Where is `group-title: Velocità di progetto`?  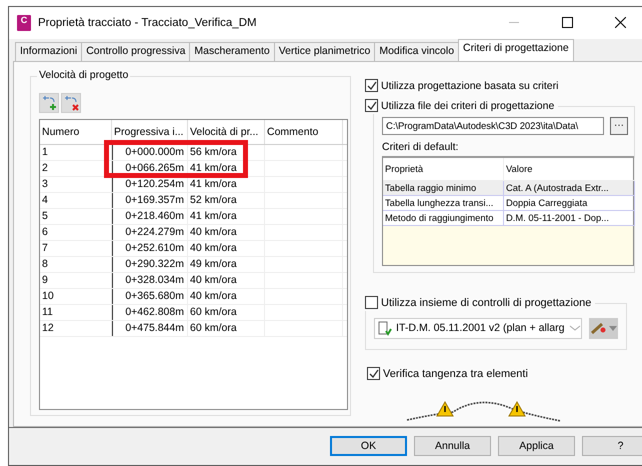 group-title: Velocità di progetto is located at coordinates (83, 74).